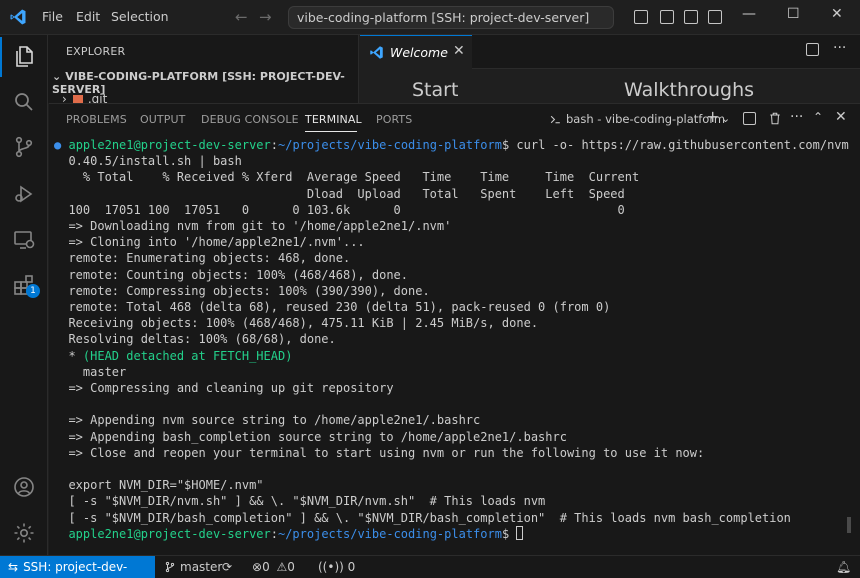  Describe the element at coordinates (725, 118) in the screenshot. I see `terminal-dropdown-chevron-icon: ⌄` at that location.